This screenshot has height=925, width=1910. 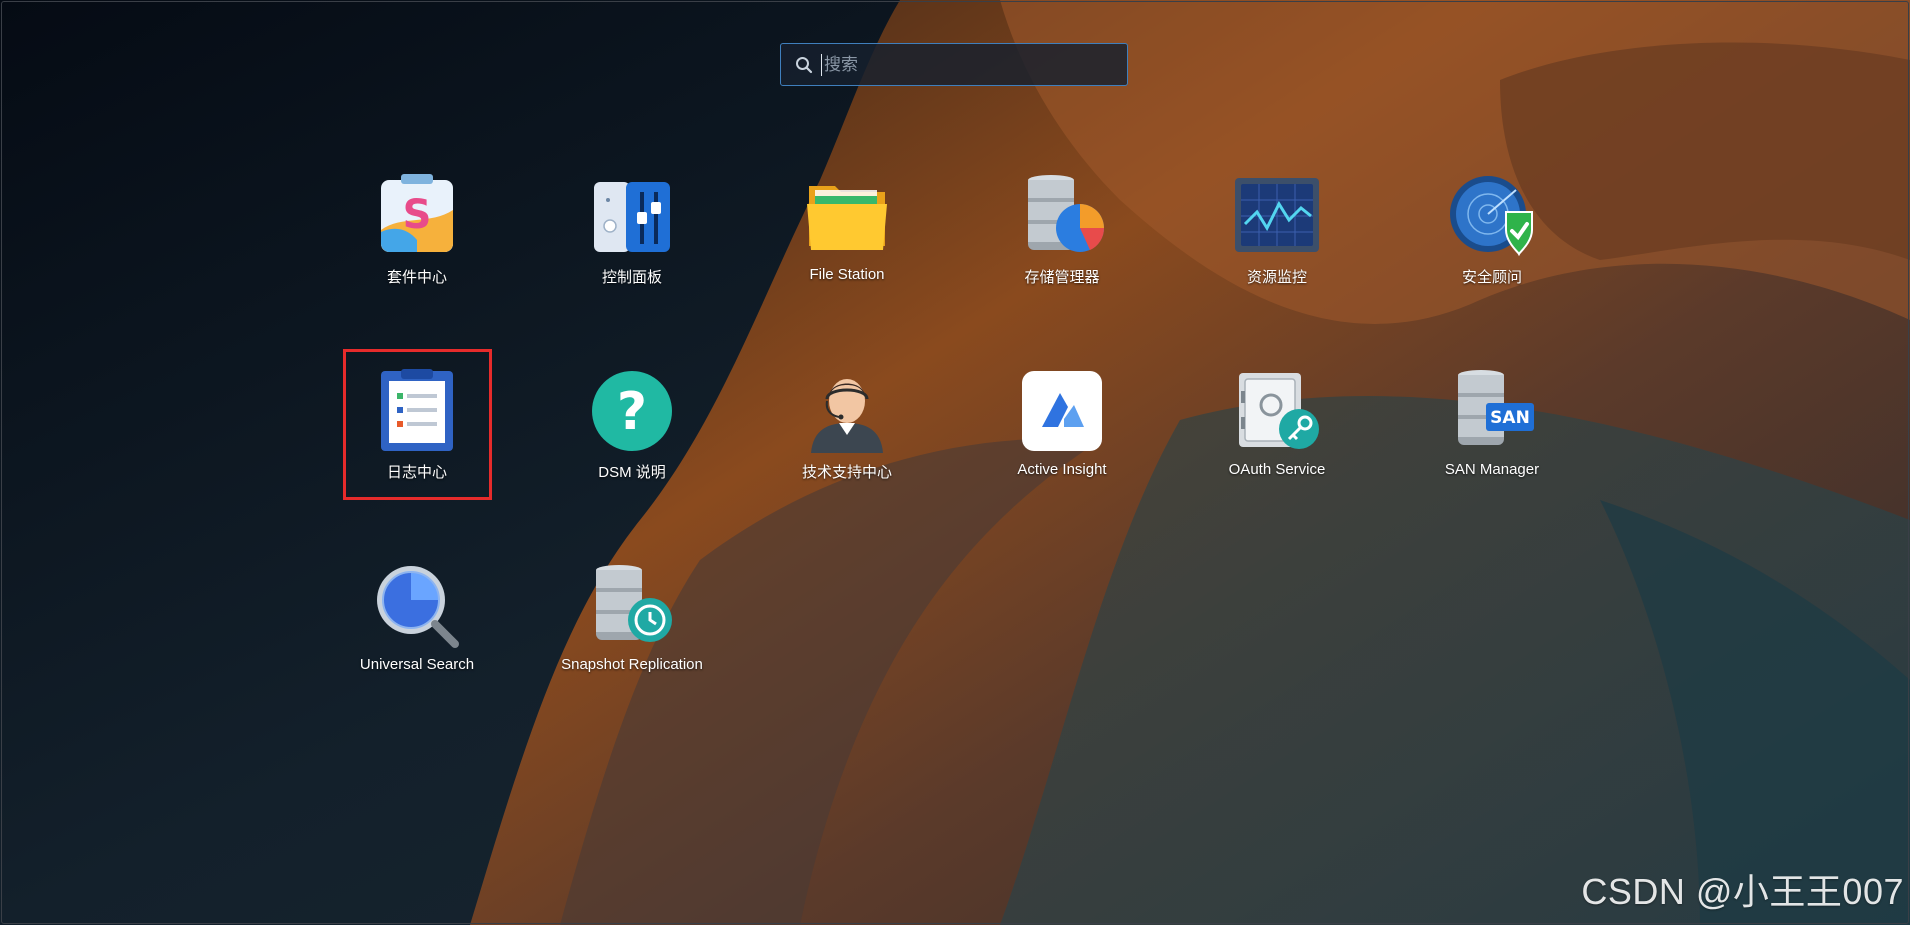 I want to click on app-security-advisor: 安全顾问, so click(x=1492, y=230).